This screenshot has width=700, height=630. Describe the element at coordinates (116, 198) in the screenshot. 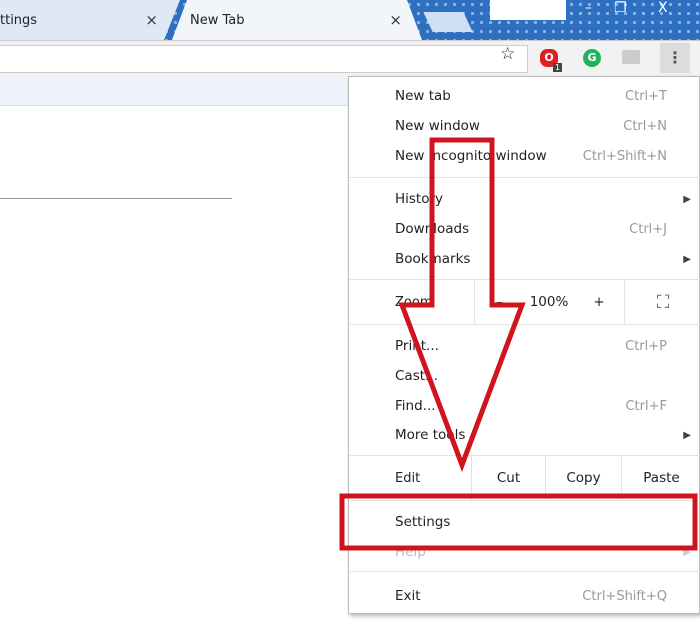

I see `divider` at that location.